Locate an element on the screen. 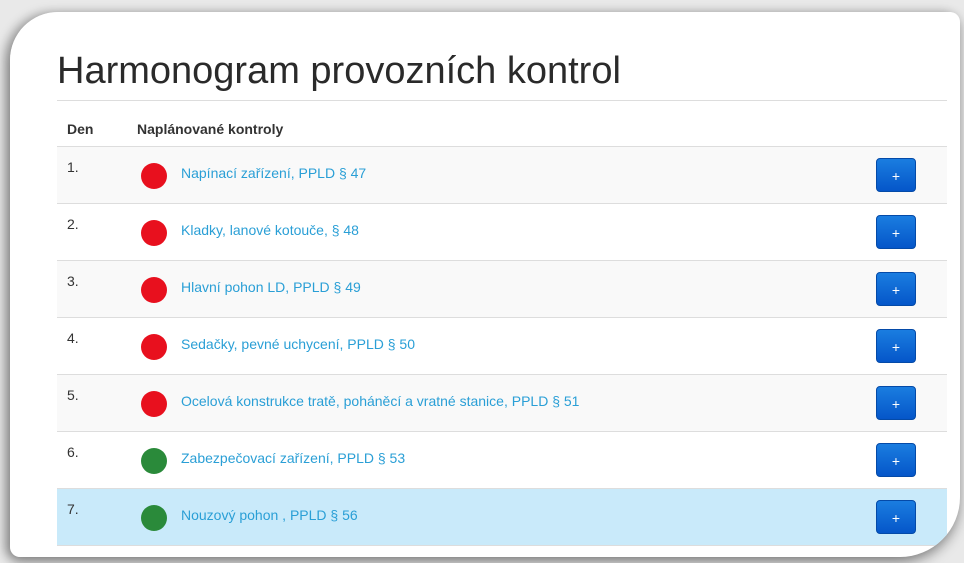 The height and width of the screenshot is (563, 964). check-link: Hlavní pohon LD, PPLD § 49 is located at coordinates (271, 287).